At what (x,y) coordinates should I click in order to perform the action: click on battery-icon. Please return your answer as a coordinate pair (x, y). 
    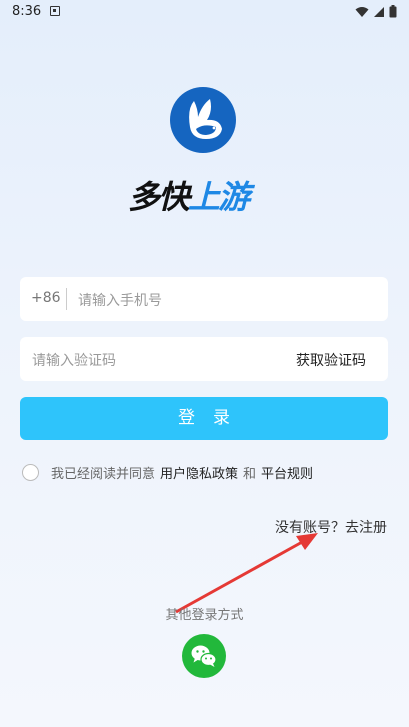
    Looking at the image, I should click on (393, 11).